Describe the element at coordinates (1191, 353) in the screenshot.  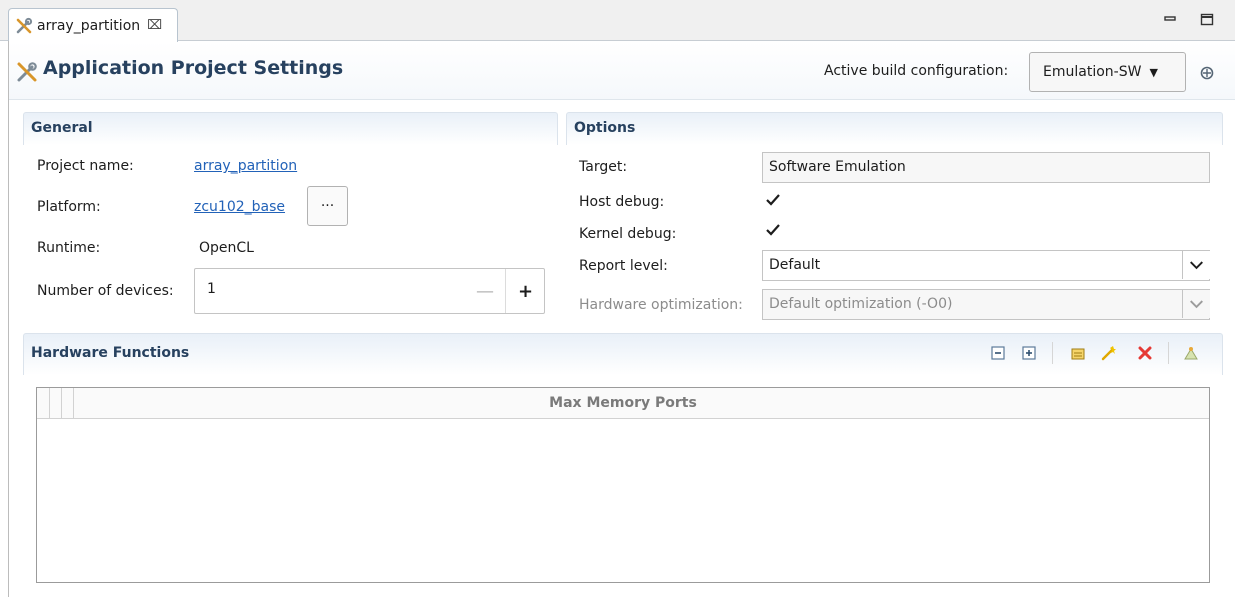
I see `settings-icon` at that location.